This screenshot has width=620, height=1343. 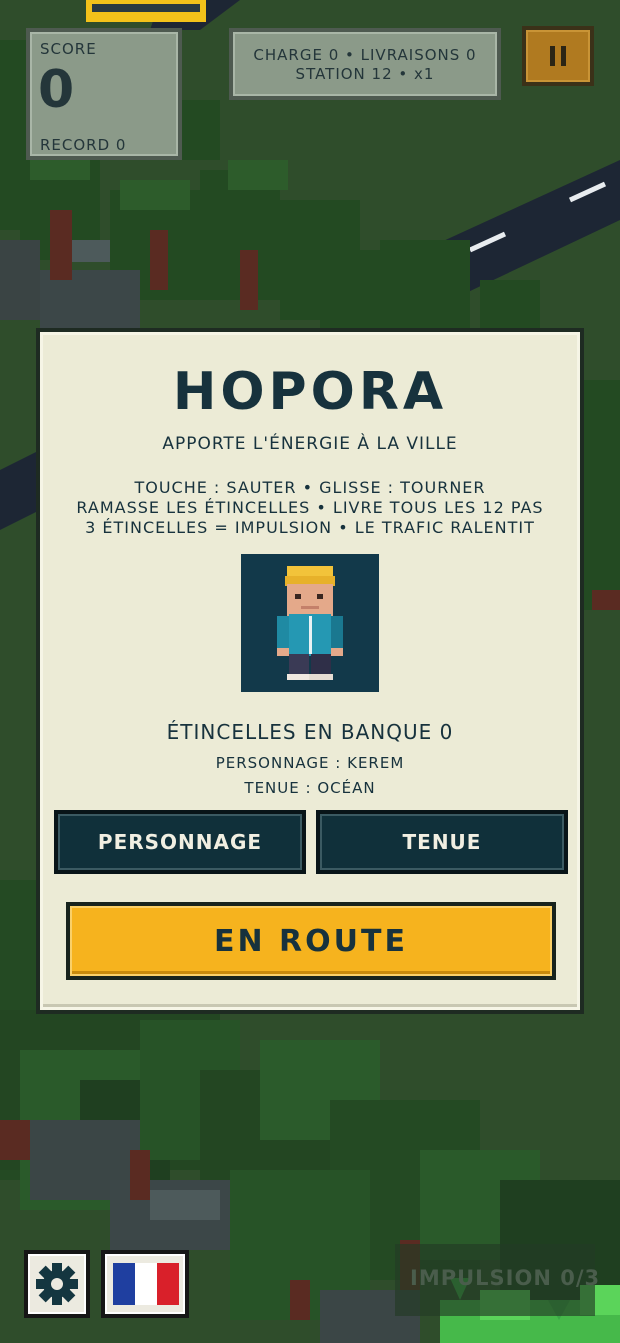 What do you see at coordinates (365, 74) in the screenshot?
I see `station-multiplier-line: STATION 12 • x1` at bounding box center [365, 74].